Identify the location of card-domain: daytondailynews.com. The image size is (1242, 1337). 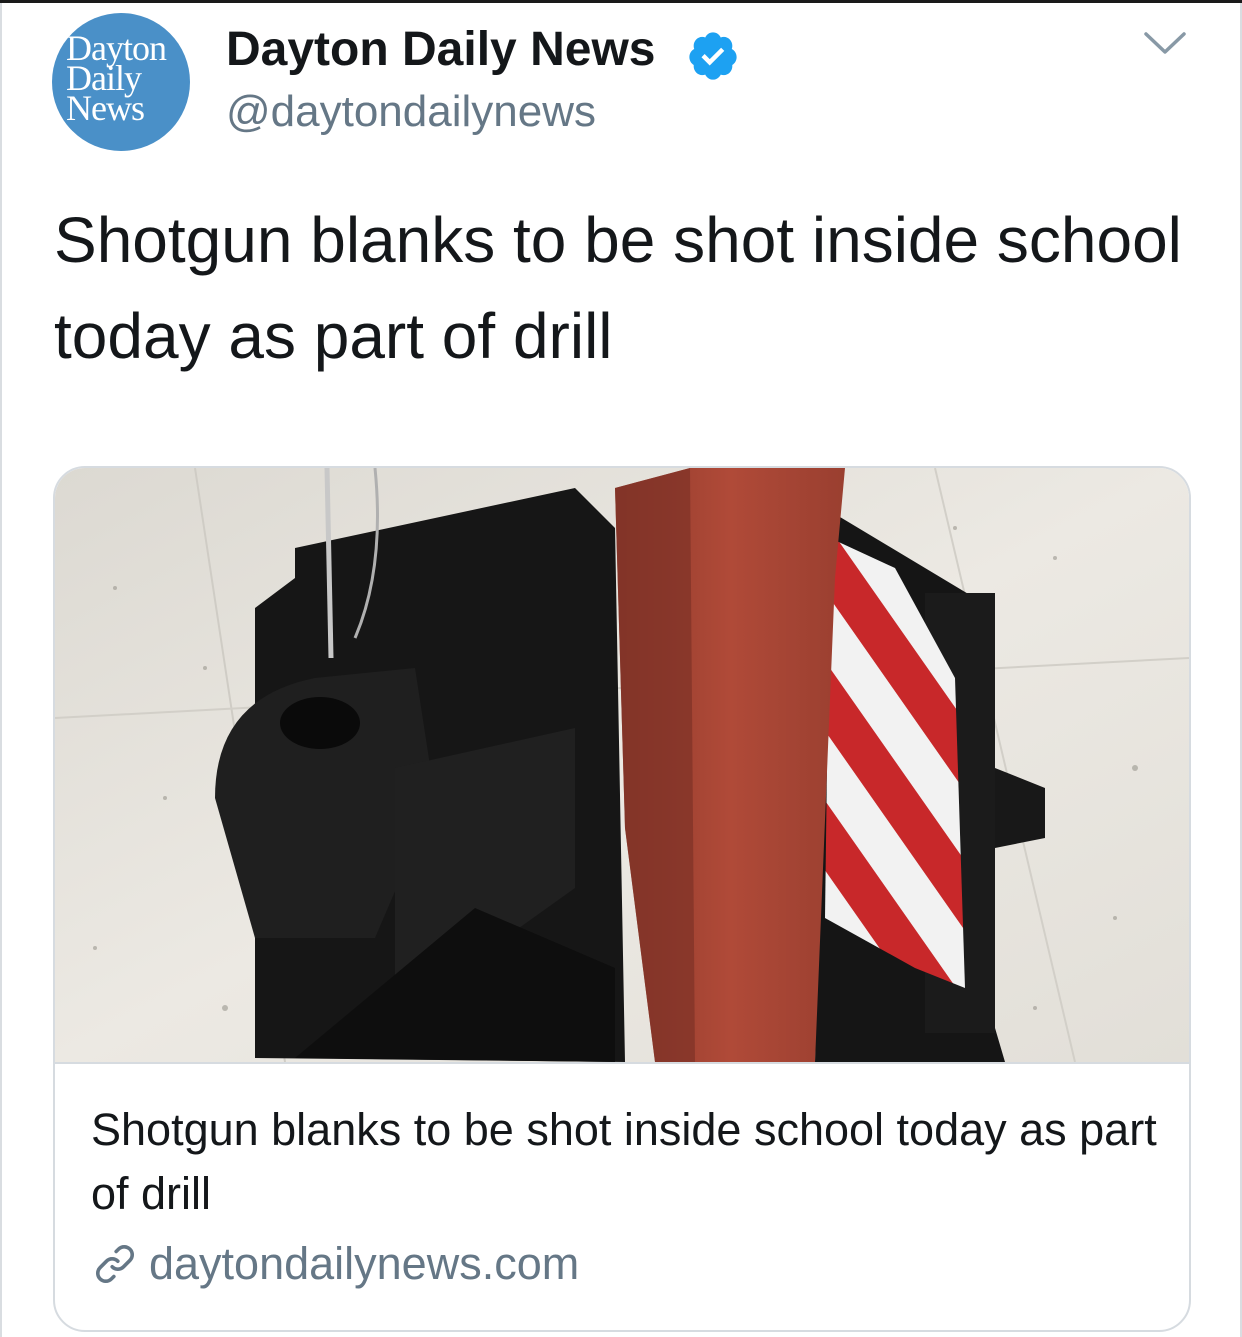
(335, 1264).